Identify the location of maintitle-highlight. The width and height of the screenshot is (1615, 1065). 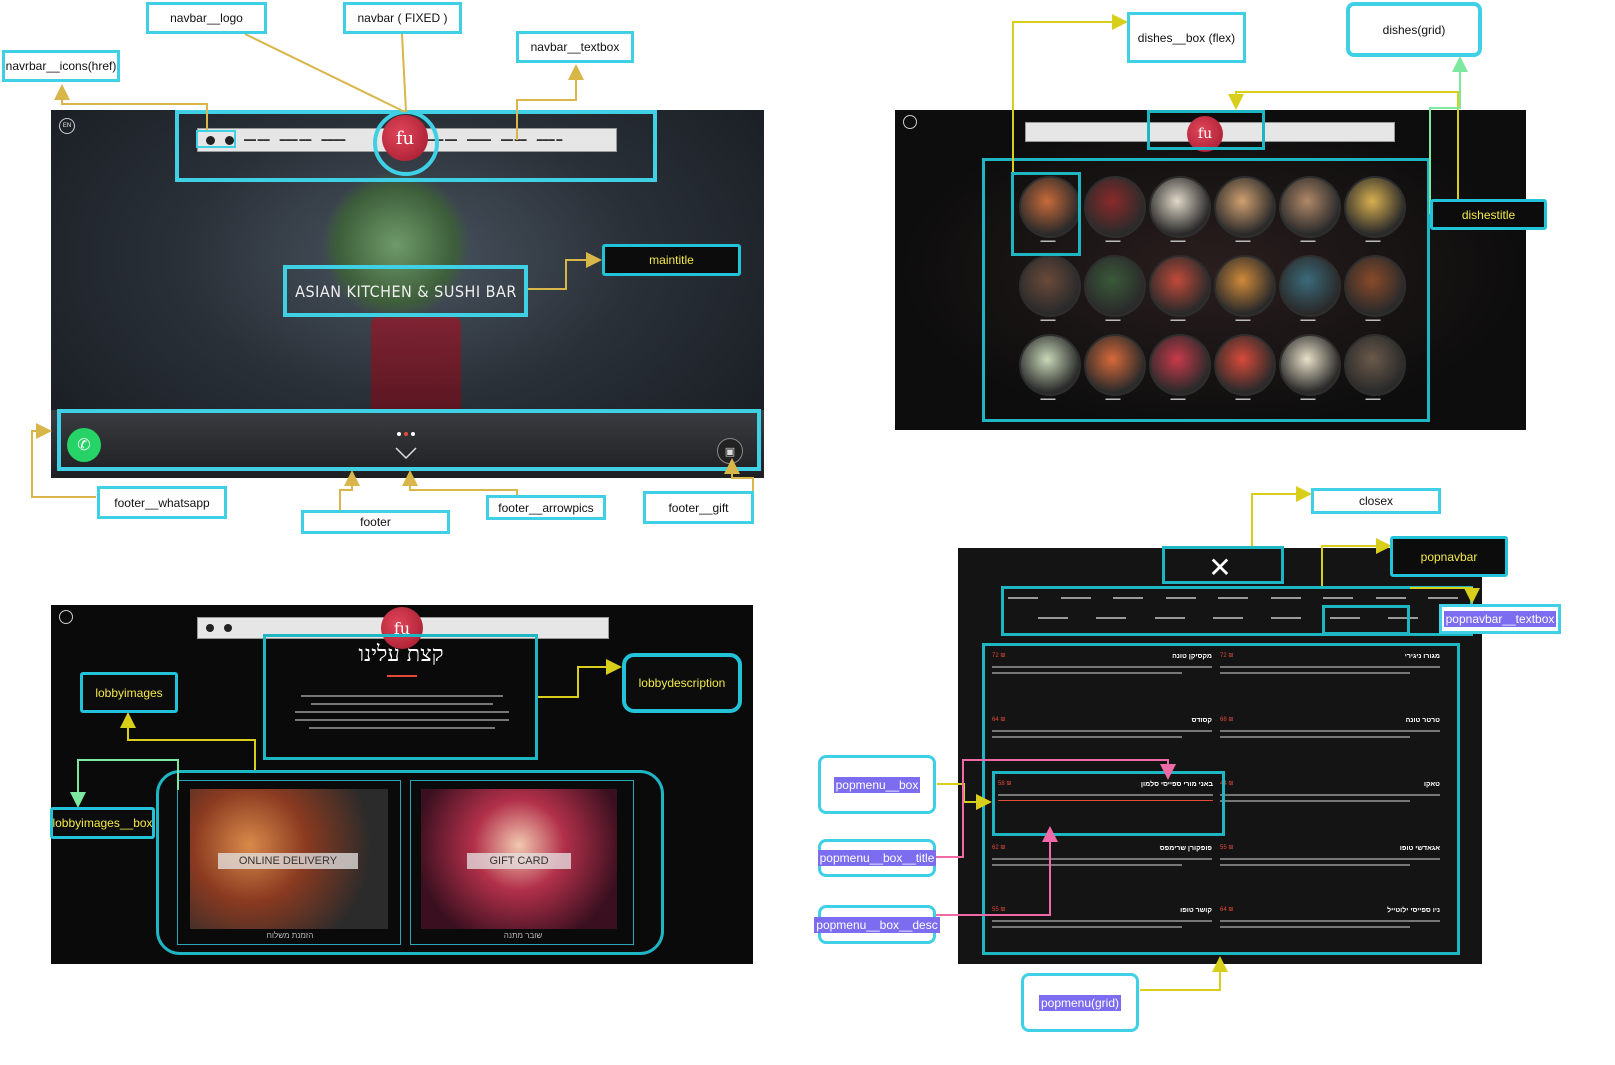
(405, 291).